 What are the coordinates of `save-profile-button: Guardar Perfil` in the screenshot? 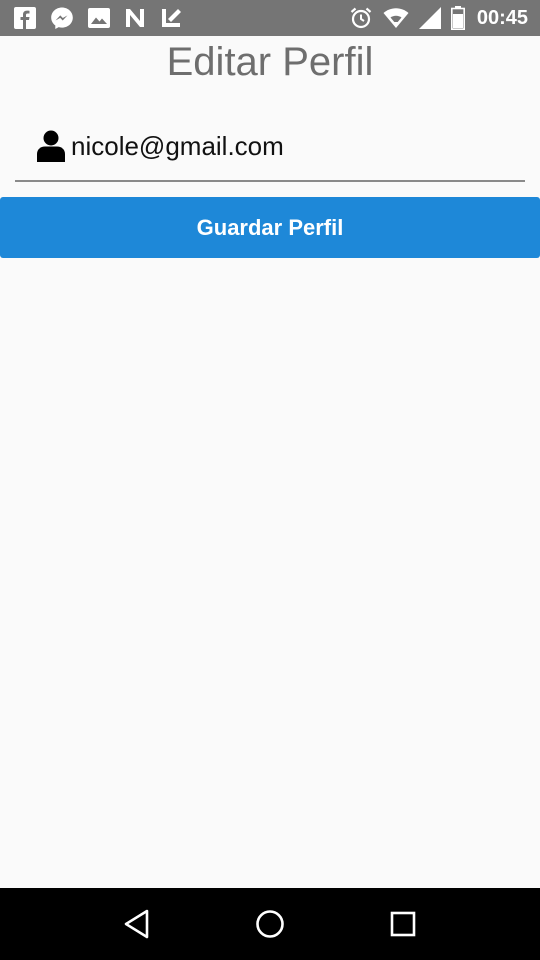 It's located at (270, 227).